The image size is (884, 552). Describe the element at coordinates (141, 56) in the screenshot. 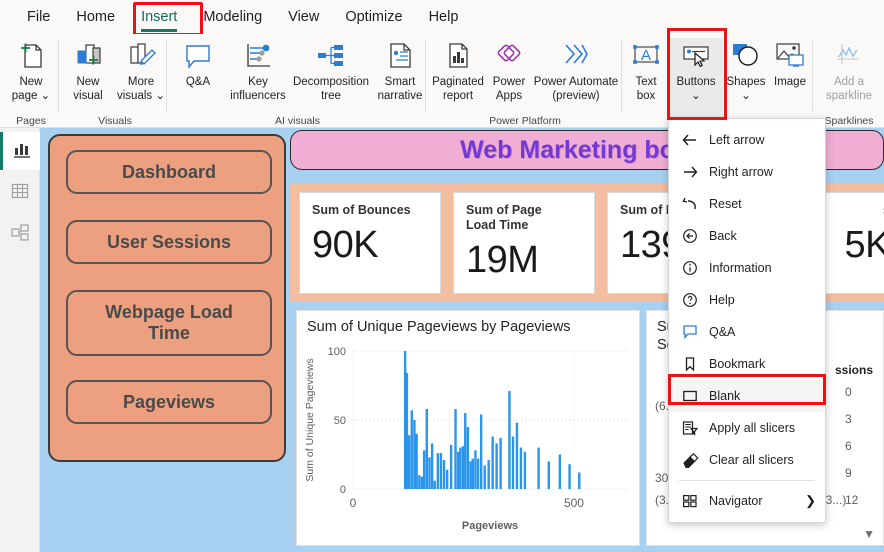

I see `more-visuals-icon` at that location.